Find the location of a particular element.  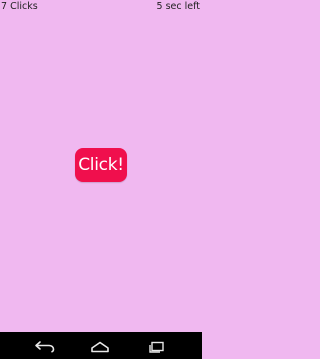

system-navigation-bar is located at coordinates (101, 345).